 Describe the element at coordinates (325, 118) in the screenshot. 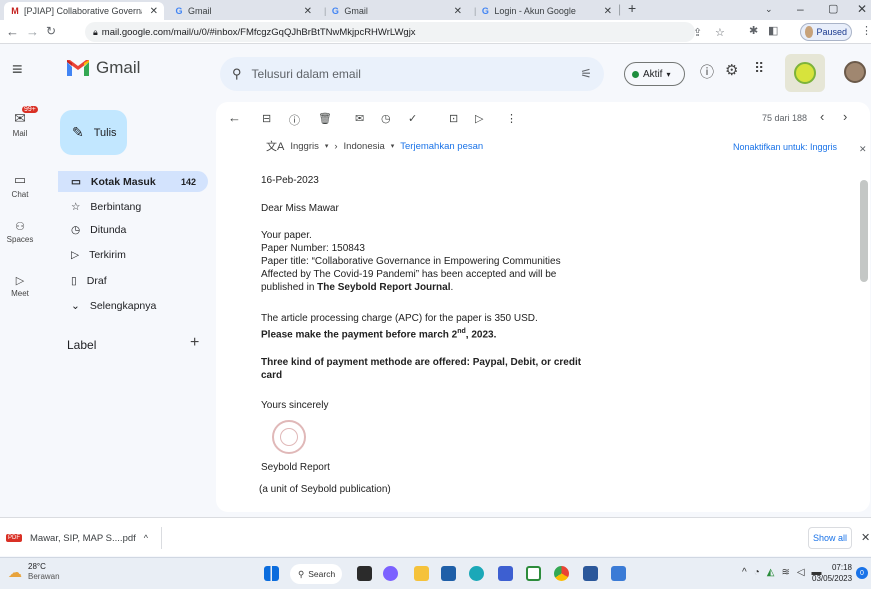

I see `delete-icon: 🗑︎` at that location.